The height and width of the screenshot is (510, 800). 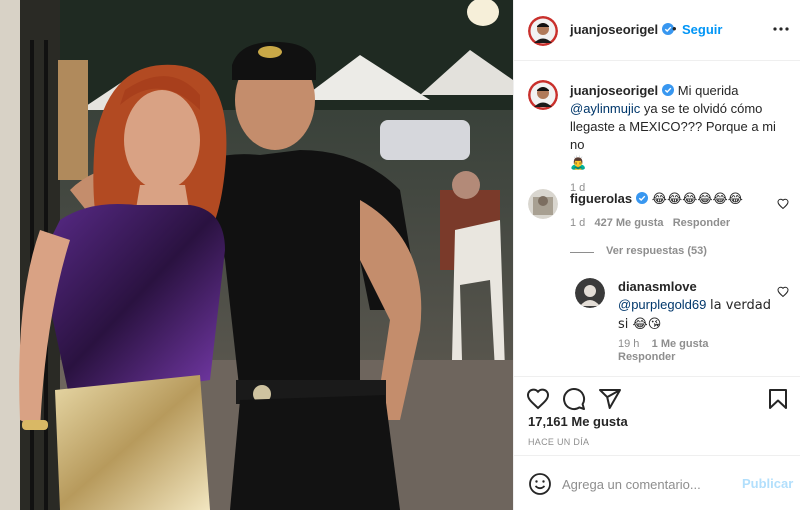 What do you see at coordinates (605, 108) in the screenshot?
I see `caption-mention-link: @aylinmujic` at bounding box center [605, 108].